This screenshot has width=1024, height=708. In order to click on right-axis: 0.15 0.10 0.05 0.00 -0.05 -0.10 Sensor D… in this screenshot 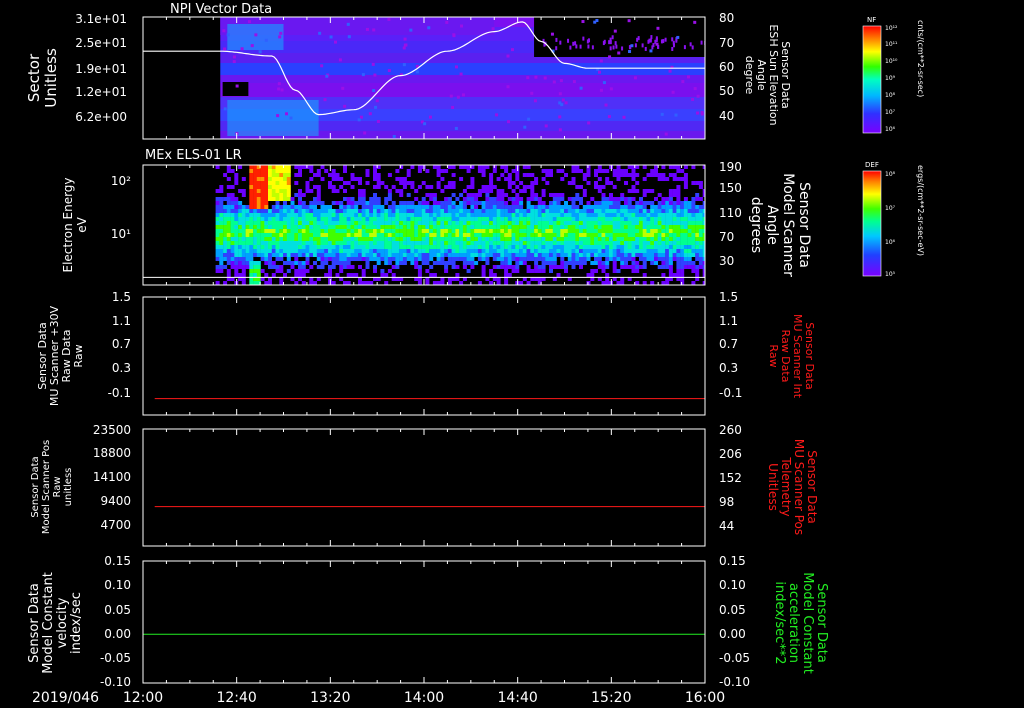, I will do `click(774, 621)`.